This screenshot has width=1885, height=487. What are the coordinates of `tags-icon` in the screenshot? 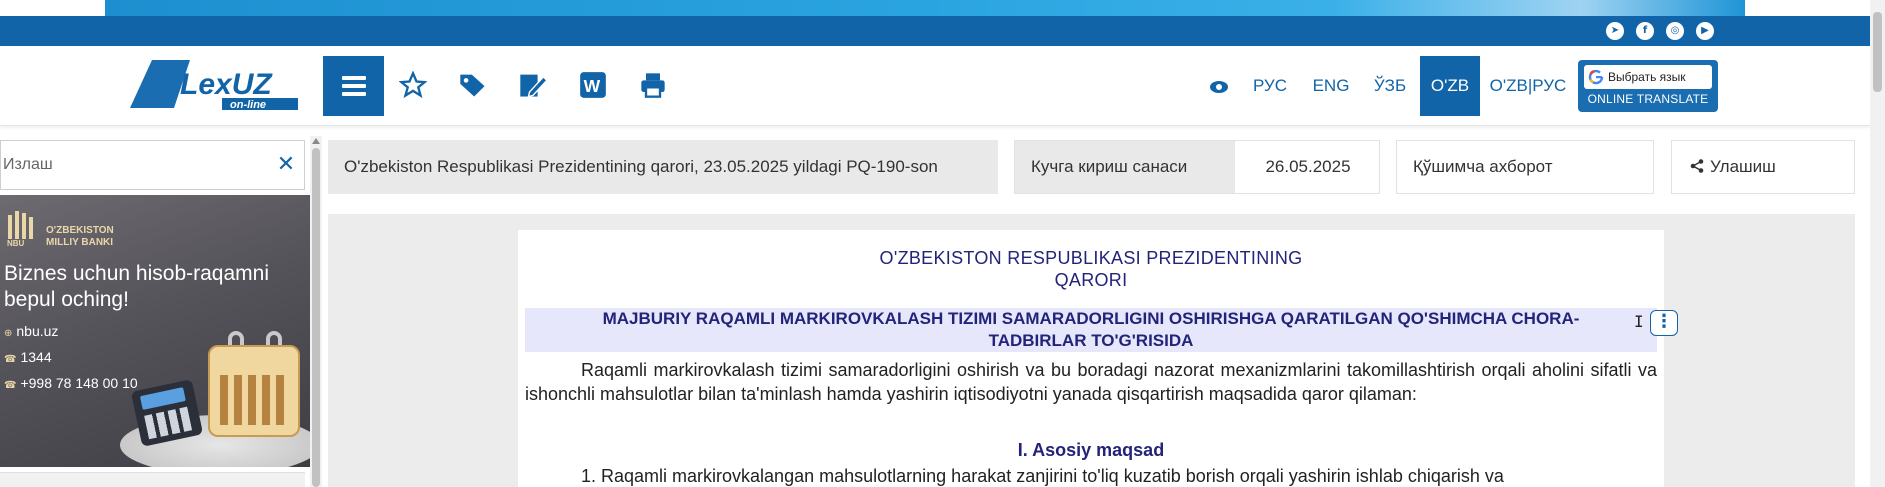 It's located at (473, 85).